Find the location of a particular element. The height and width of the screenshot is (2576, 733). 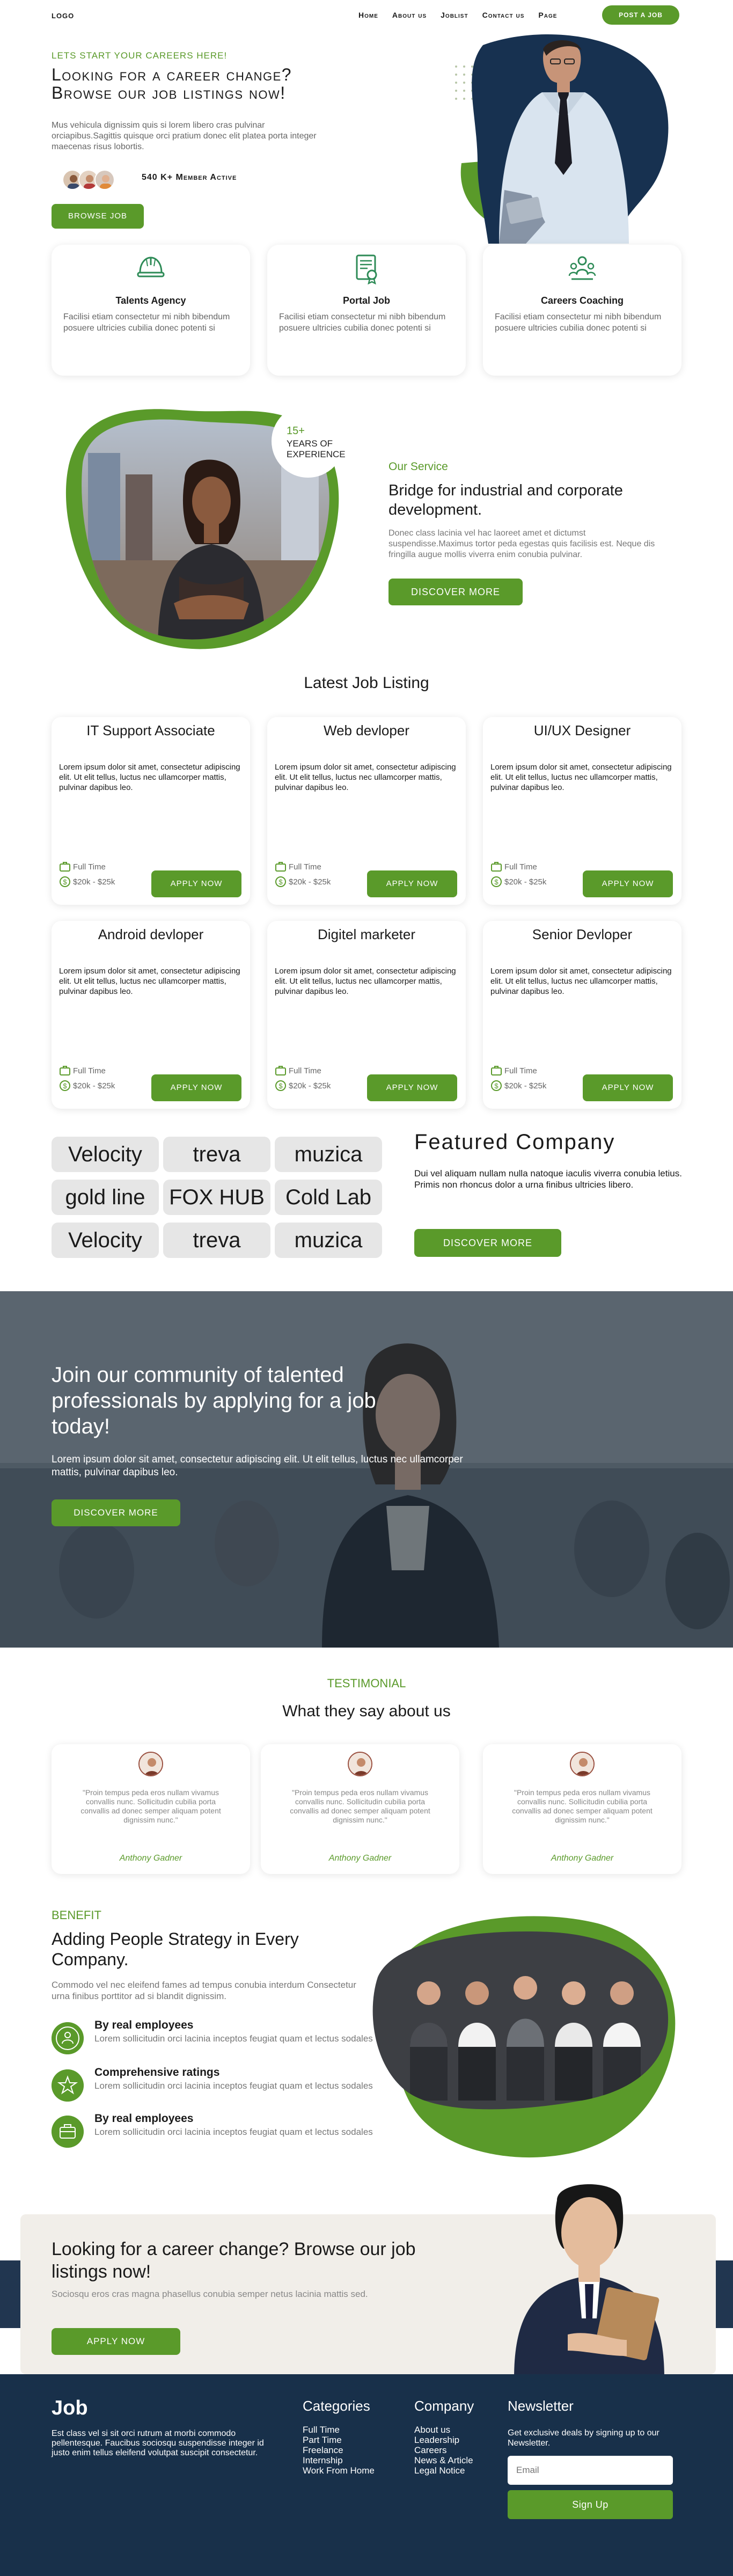

company-tag: Cold Lab is located at coordinates (329, 1197).